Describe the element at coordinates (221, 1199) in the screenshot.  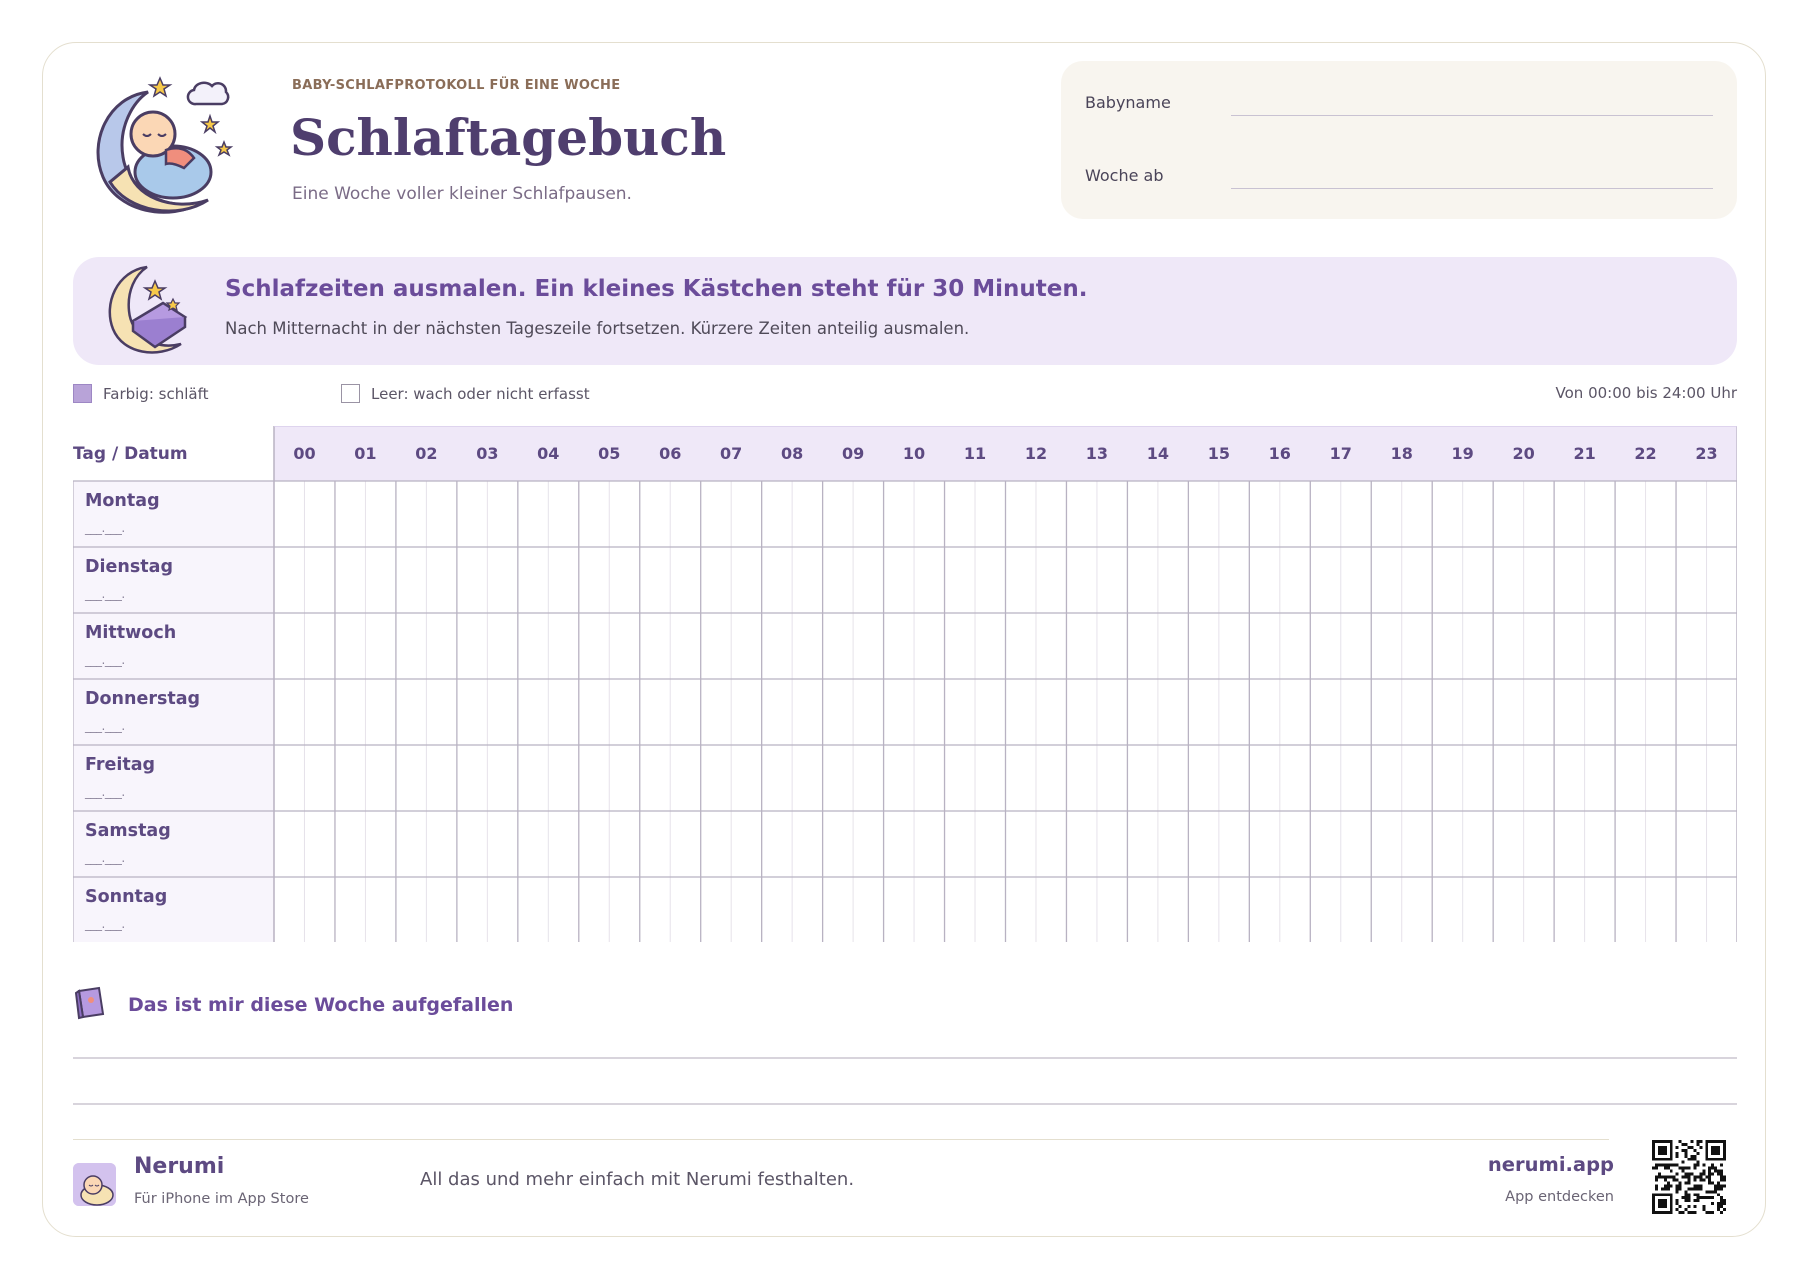
I see `app-store-note: Für iPhone im App Store` at that location.